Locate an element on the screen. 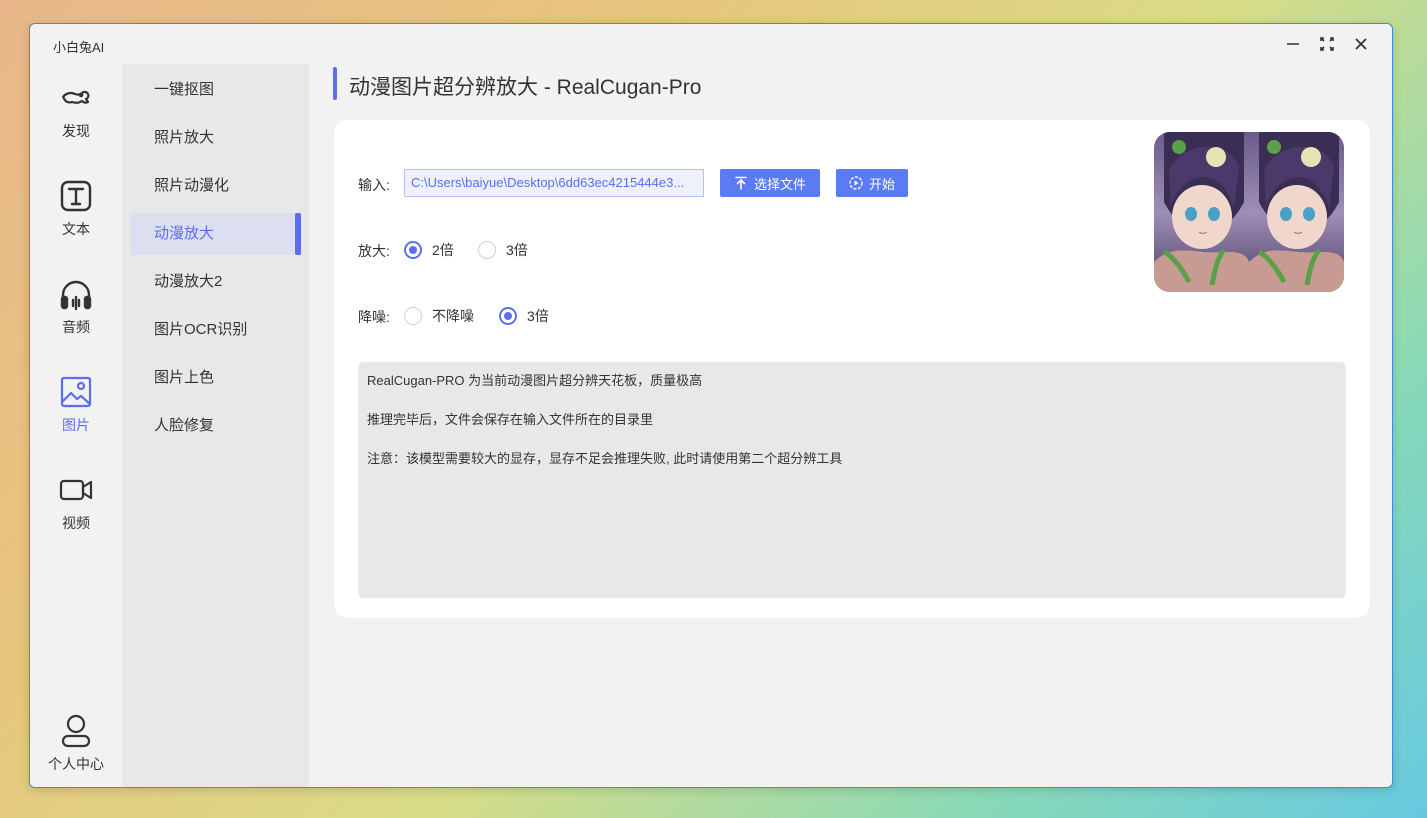  submenu-item-colorize: 图片上色 is located at coordinates (215, 378).